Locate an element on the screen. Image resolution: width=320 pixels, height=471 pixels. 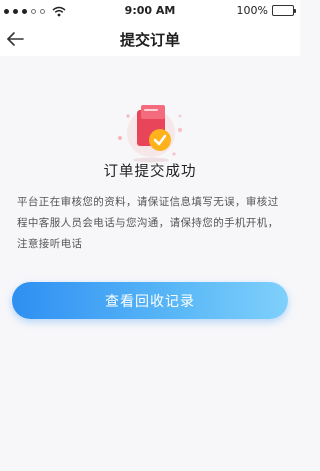
order-success-illustration is located at coordinates (151, 131).